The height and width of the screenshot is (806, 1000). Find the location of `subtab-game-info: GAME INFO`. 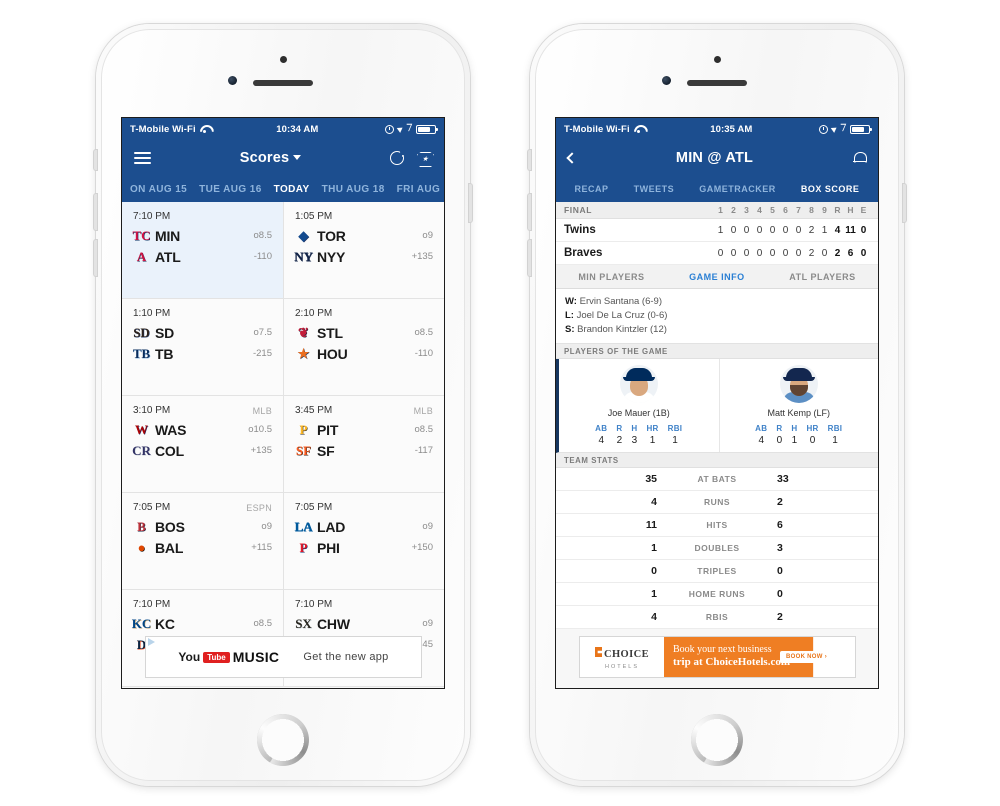

subtab-game-info: GAME INFO is located at coordinates (717, 277).